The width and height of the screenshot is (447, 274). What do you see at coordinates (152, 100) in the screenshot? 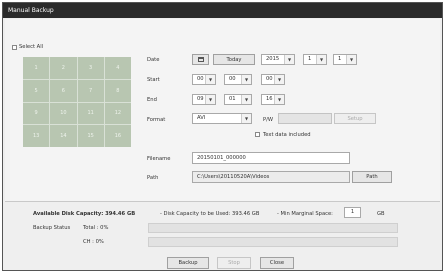
I see `end-label: End` at bounding box center [152, 100].